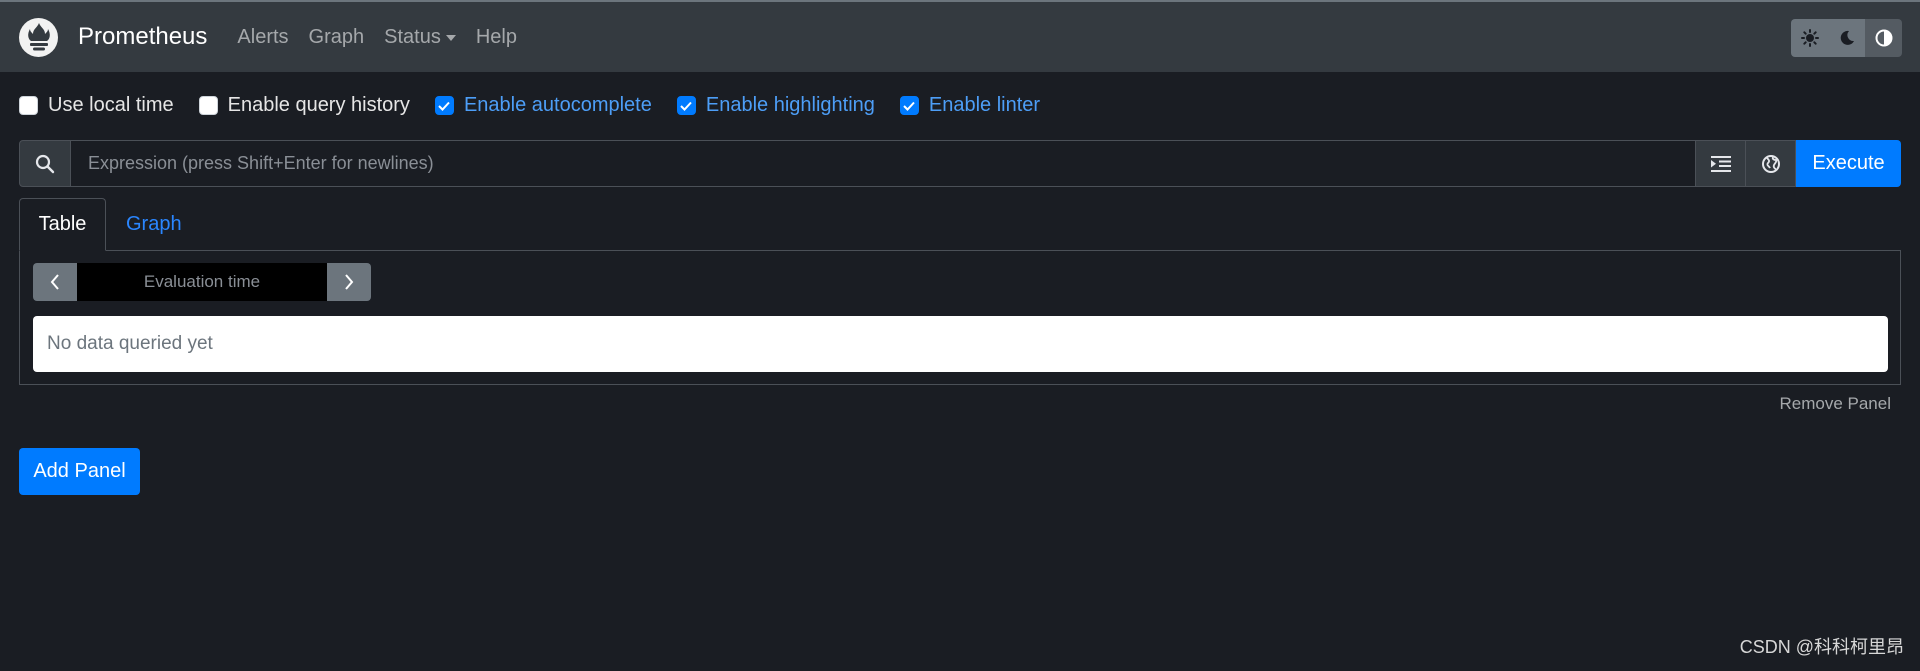 This screenshot has width=1920, height=671. What do you see at coordinates (1821, 647) in the screenshot?
I see `watermark-text: CSDN @科科柯里昂` at bounding box center [1821, 647].